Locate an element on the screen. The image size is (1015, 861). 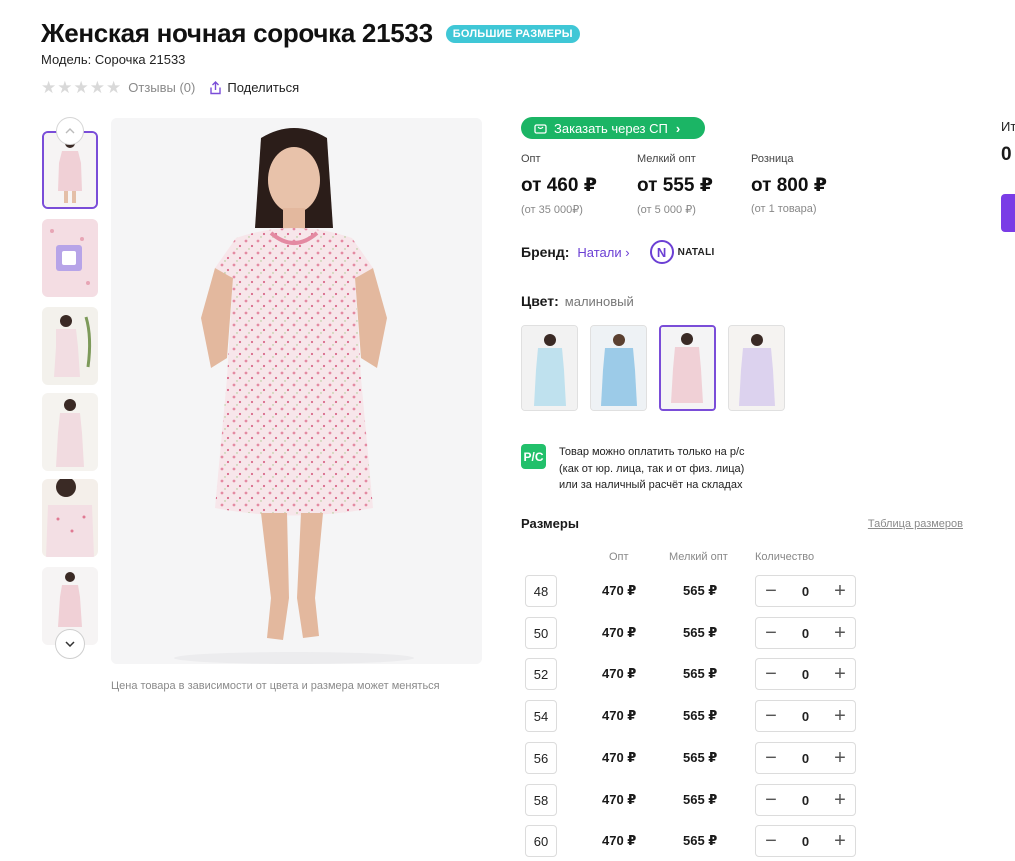
summary-value: 0 is located at coordinates (1006, 154).